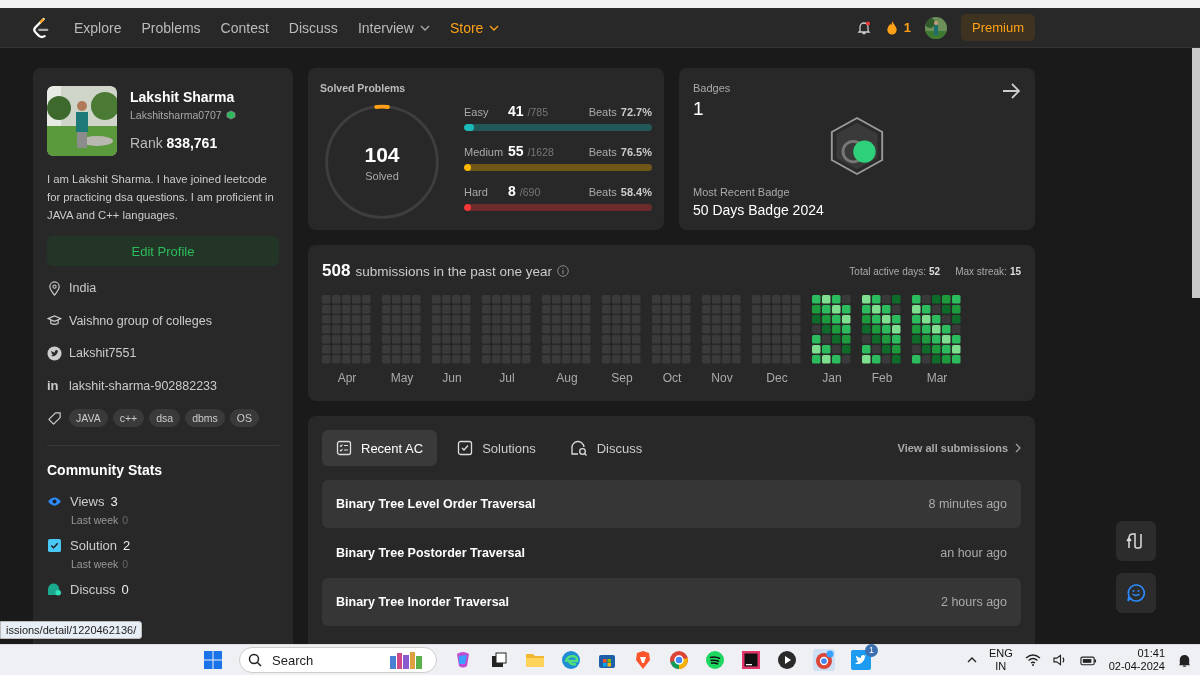 The height and width of the screenshot is (675, 1200). I want to click on skill-tag: dbms, so click(205, 418).